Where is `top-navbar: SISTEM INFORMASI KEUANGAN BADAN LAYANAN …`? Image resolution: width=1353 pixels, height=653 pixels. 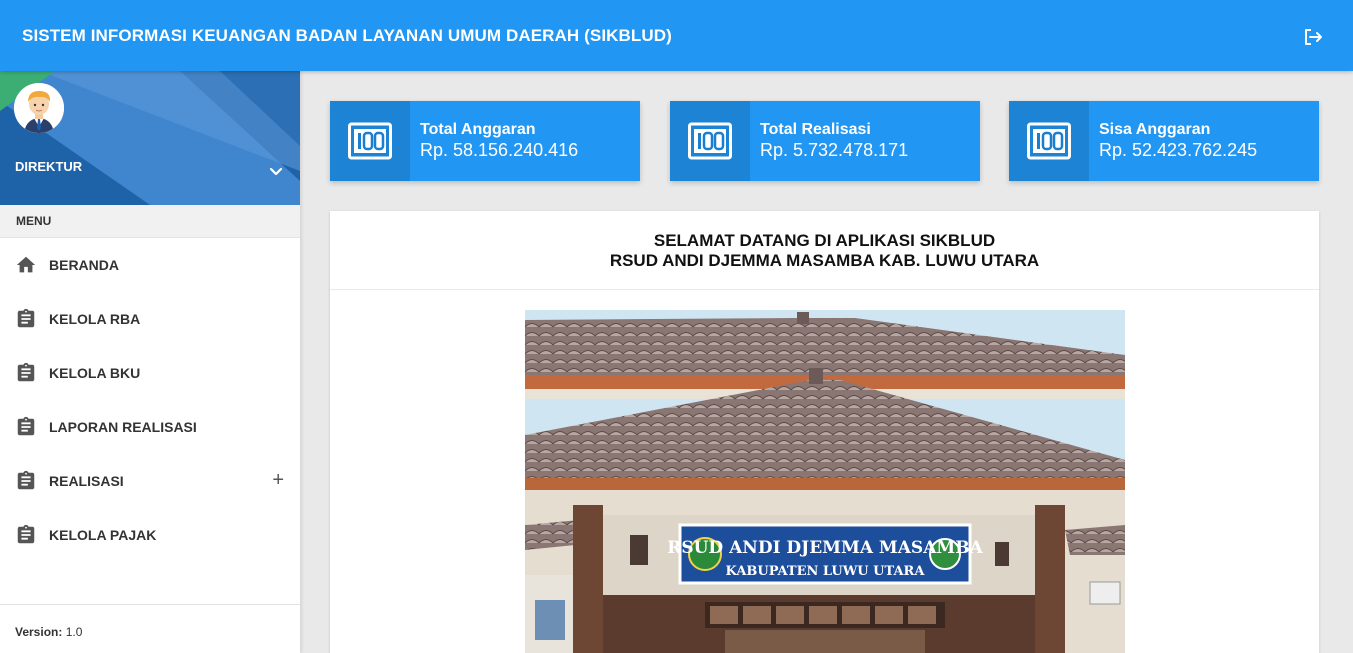
top-navbar: SISTEM INFORMASI KEUANGAN BADAN LAYANAN … is located at coordinates (676, 35).